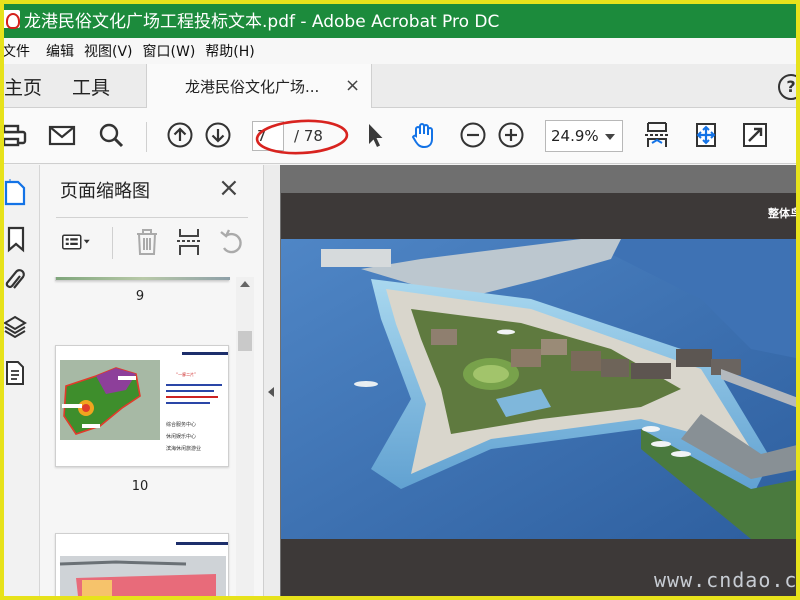 The height and width of the screenshot is (600, 800). Describe the element at coordinates (706, 135) in the screenshot. I see `fit-page-icon` at that location.